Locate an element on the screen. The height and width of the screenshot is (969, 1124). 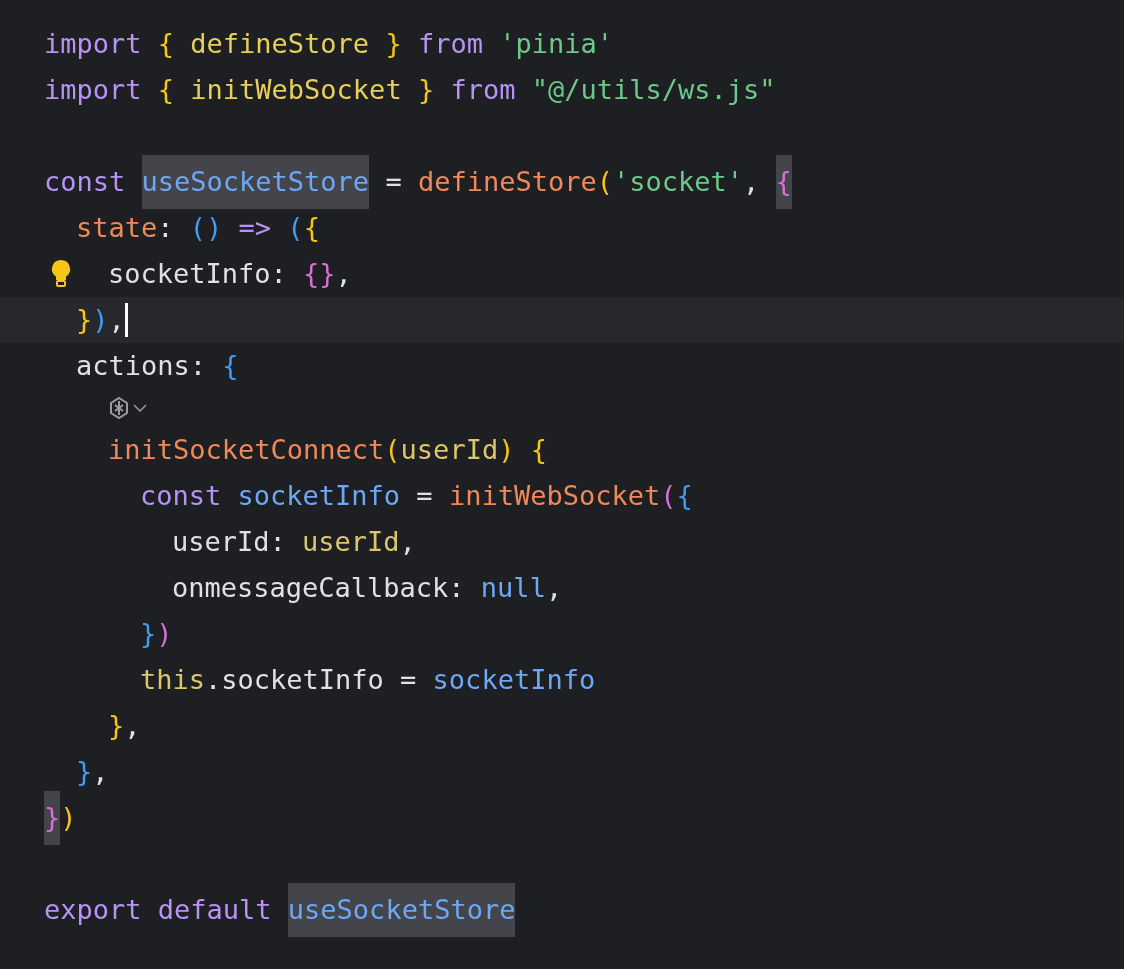
code-line: this.socketInfo = socketInfo is located at coordinates (368, 679).